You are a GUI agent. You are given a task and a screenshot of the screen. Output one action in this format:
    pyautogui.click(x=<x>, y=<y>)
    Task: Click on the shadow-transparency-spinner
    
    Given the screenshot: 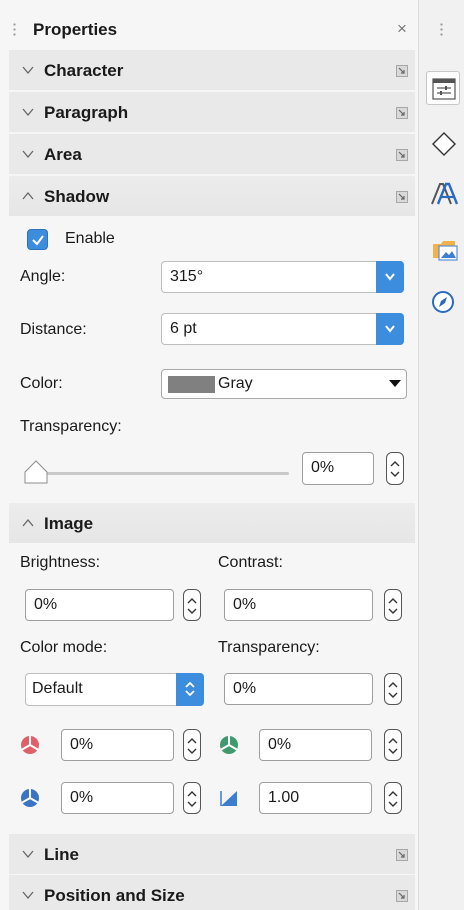 What is the action you would take?
    pyautogui.click(x=395, y=468)
    